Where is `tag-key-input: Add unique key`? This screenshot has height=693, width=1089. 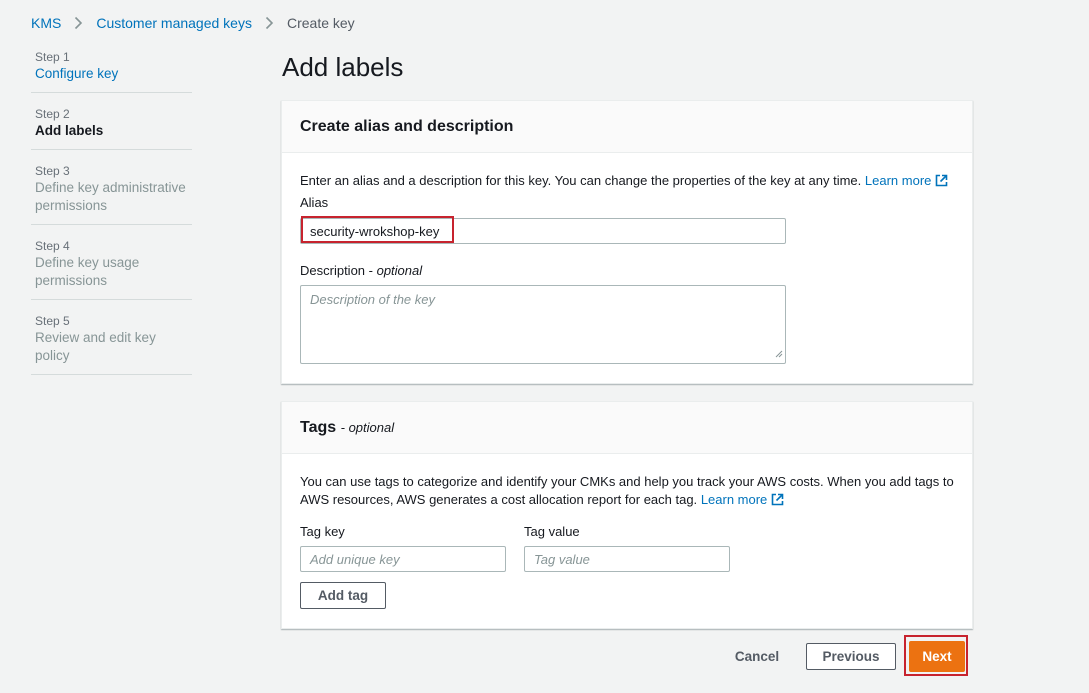
tag-key-input: Add unique key is located at coordinates (403, 559).